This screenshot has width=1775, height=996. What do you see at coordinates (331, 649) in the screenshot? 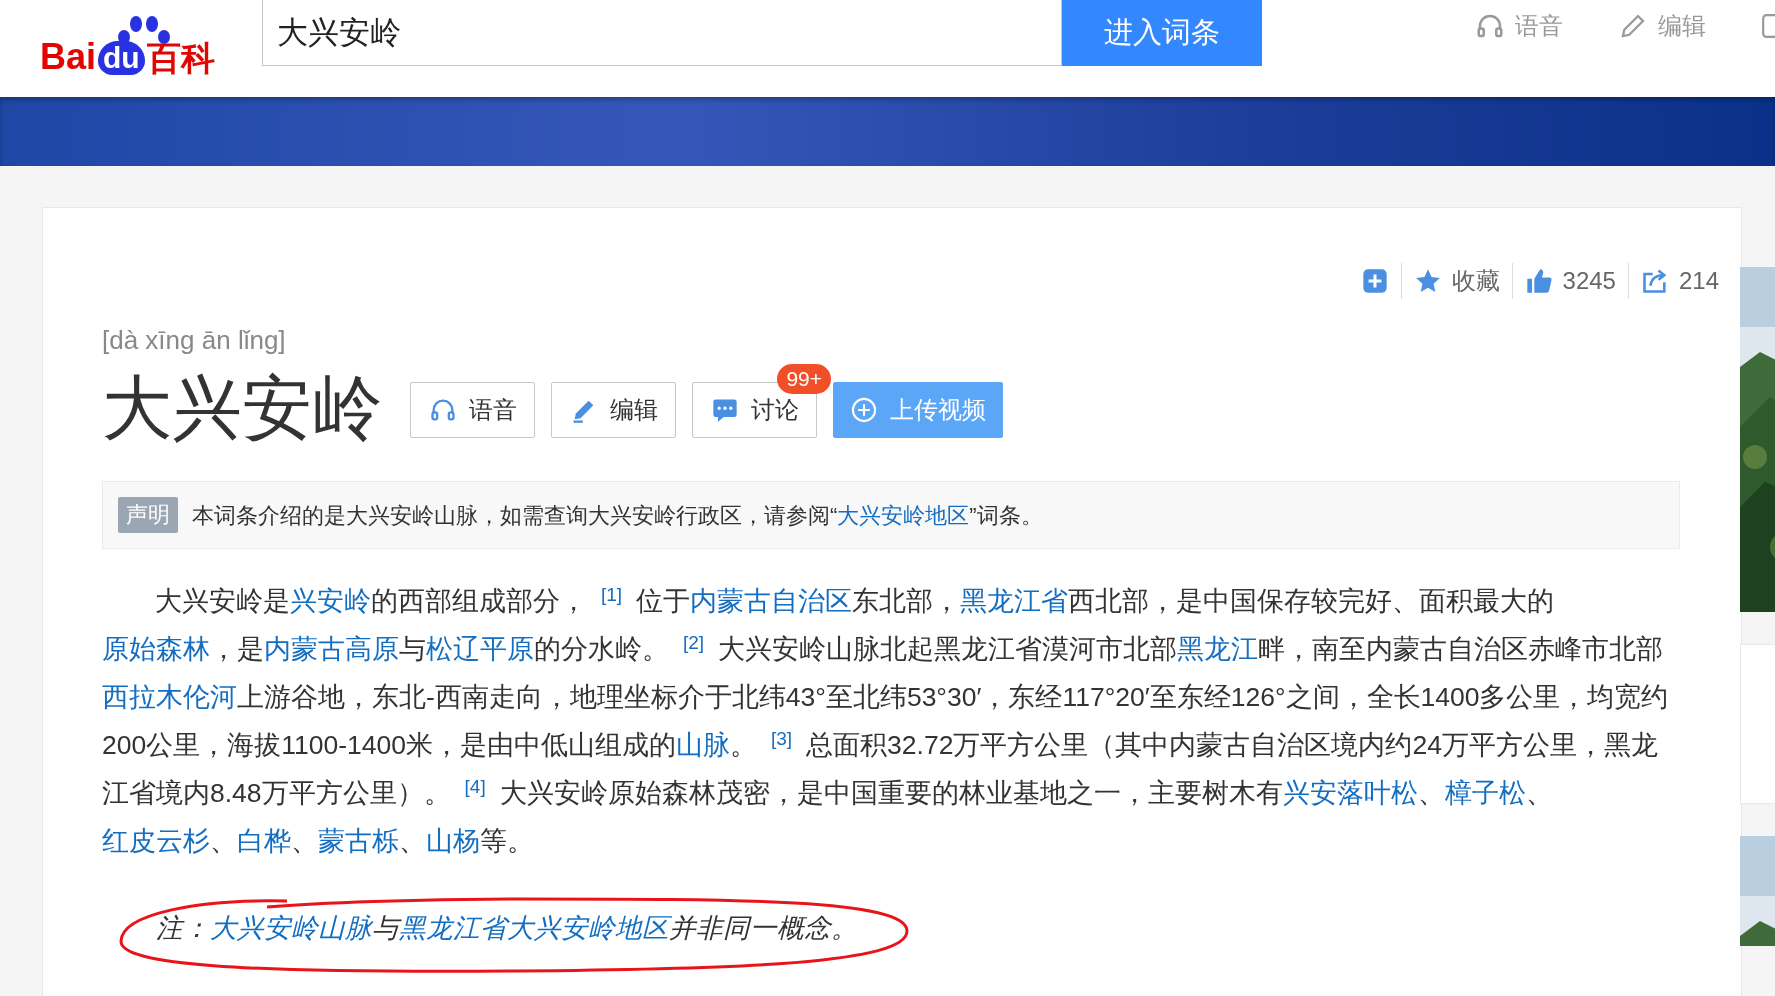
I see `link: 内蒙古高原` at bounding box center [331, 649].